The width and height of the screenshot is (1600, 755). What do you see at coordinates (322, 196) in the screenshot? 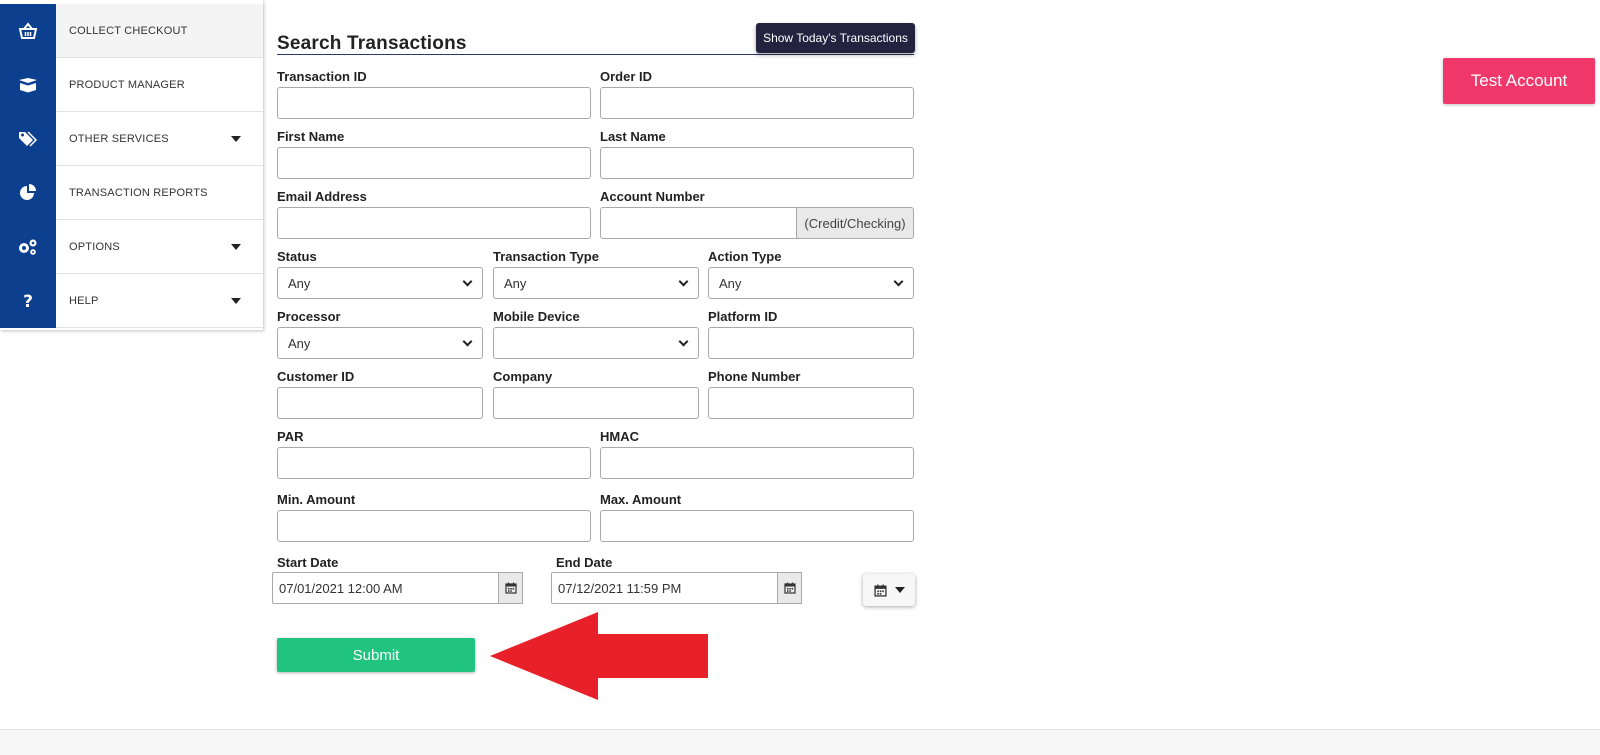
I see `email-label: Email Address` at bounding box center [322, 196].